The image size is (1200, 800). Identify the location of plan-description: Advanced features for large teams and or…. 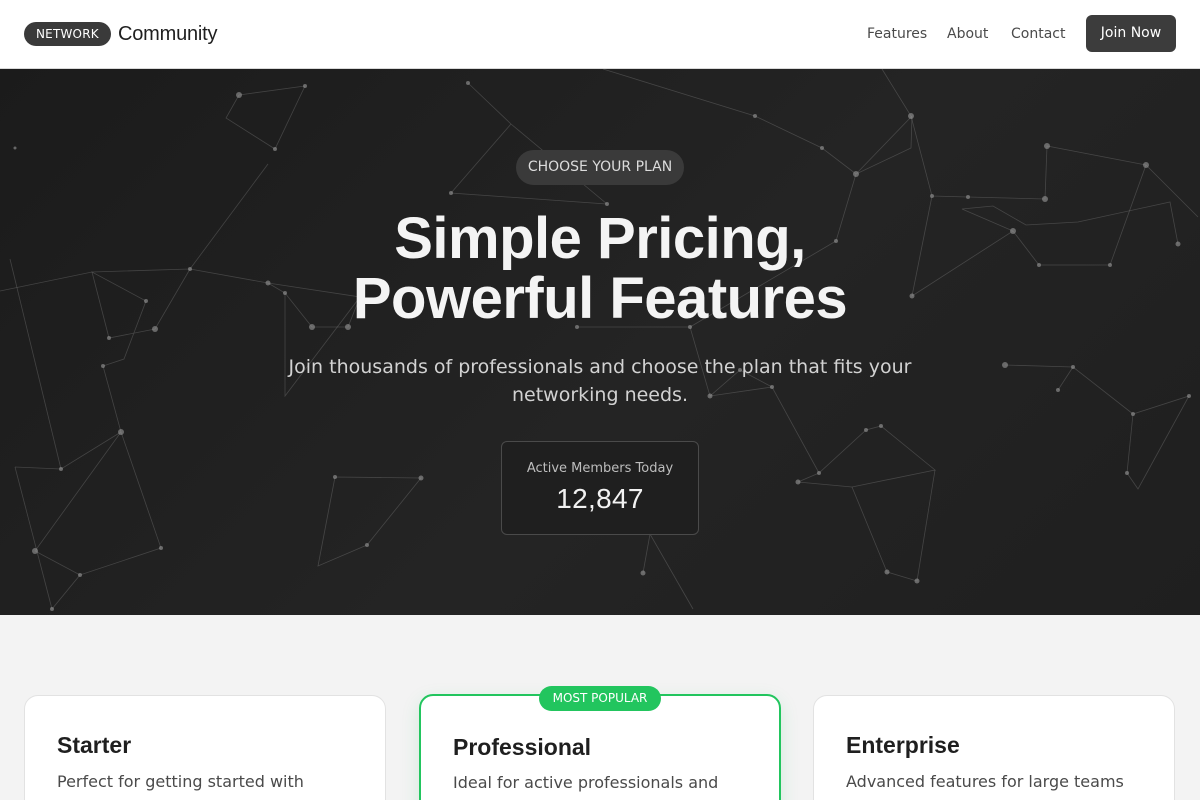
(985, 786).